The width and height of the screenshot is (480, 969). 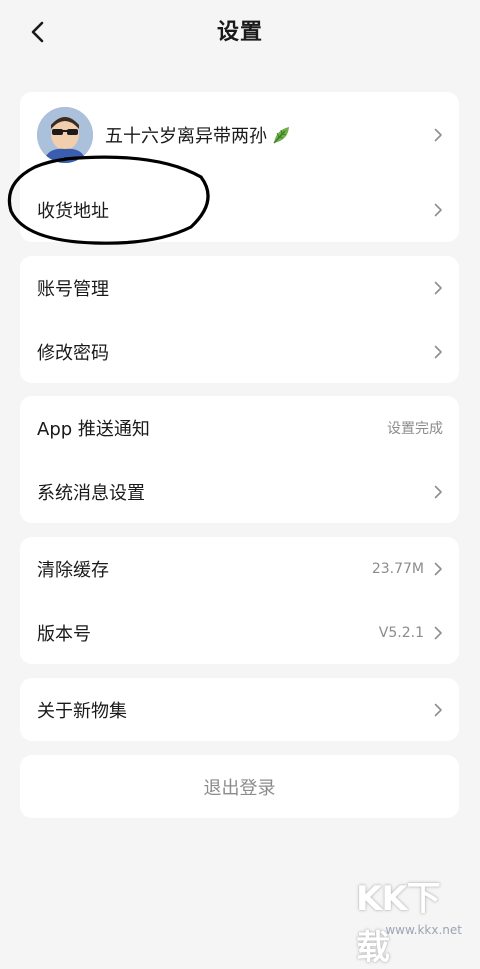 I want to click on watermark: KK下载 www.kkx.net, so click(x=411, y=919).